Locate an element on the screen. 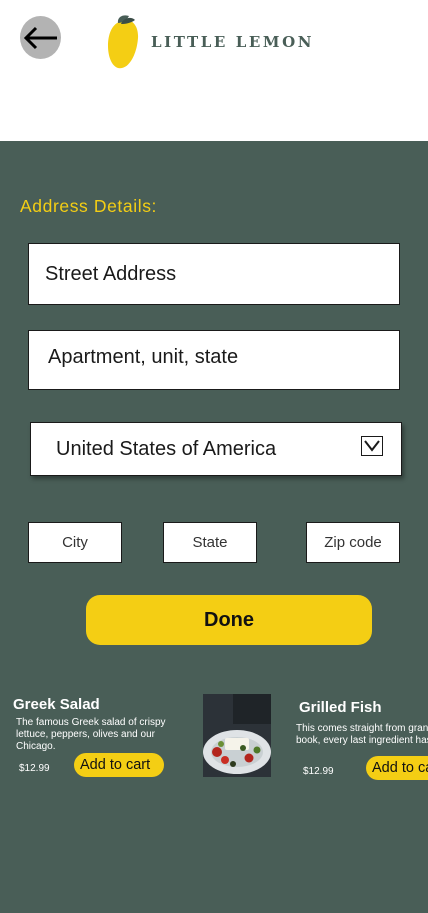  street-address-placeholder: Street Address is located at coordinates (111, 273).